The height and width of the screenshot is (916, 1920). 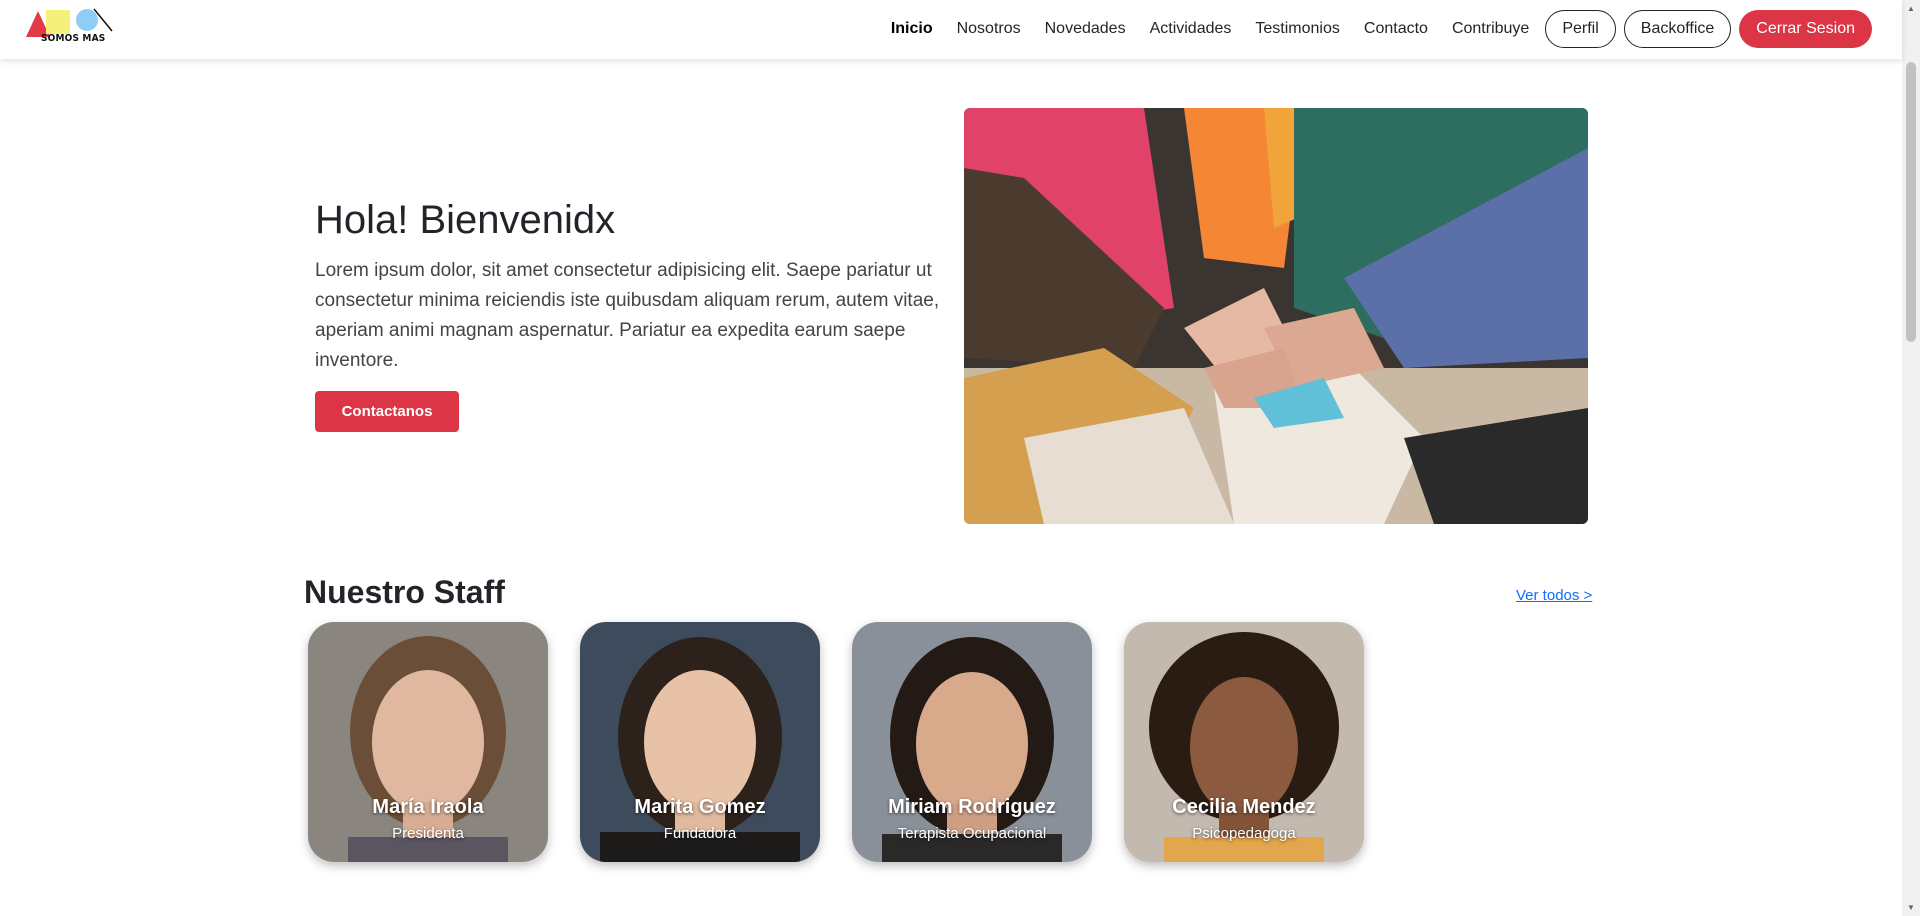 I want to click on see-all-staff-link: Ver todos >, so click(x=1554, y=595).